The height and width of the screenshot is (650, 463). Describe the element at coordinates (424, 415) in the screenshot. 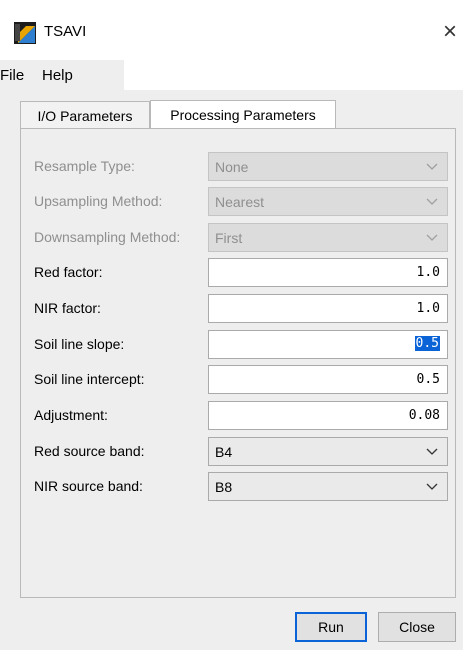

I see `adjustment-value: 0.08` at that location.